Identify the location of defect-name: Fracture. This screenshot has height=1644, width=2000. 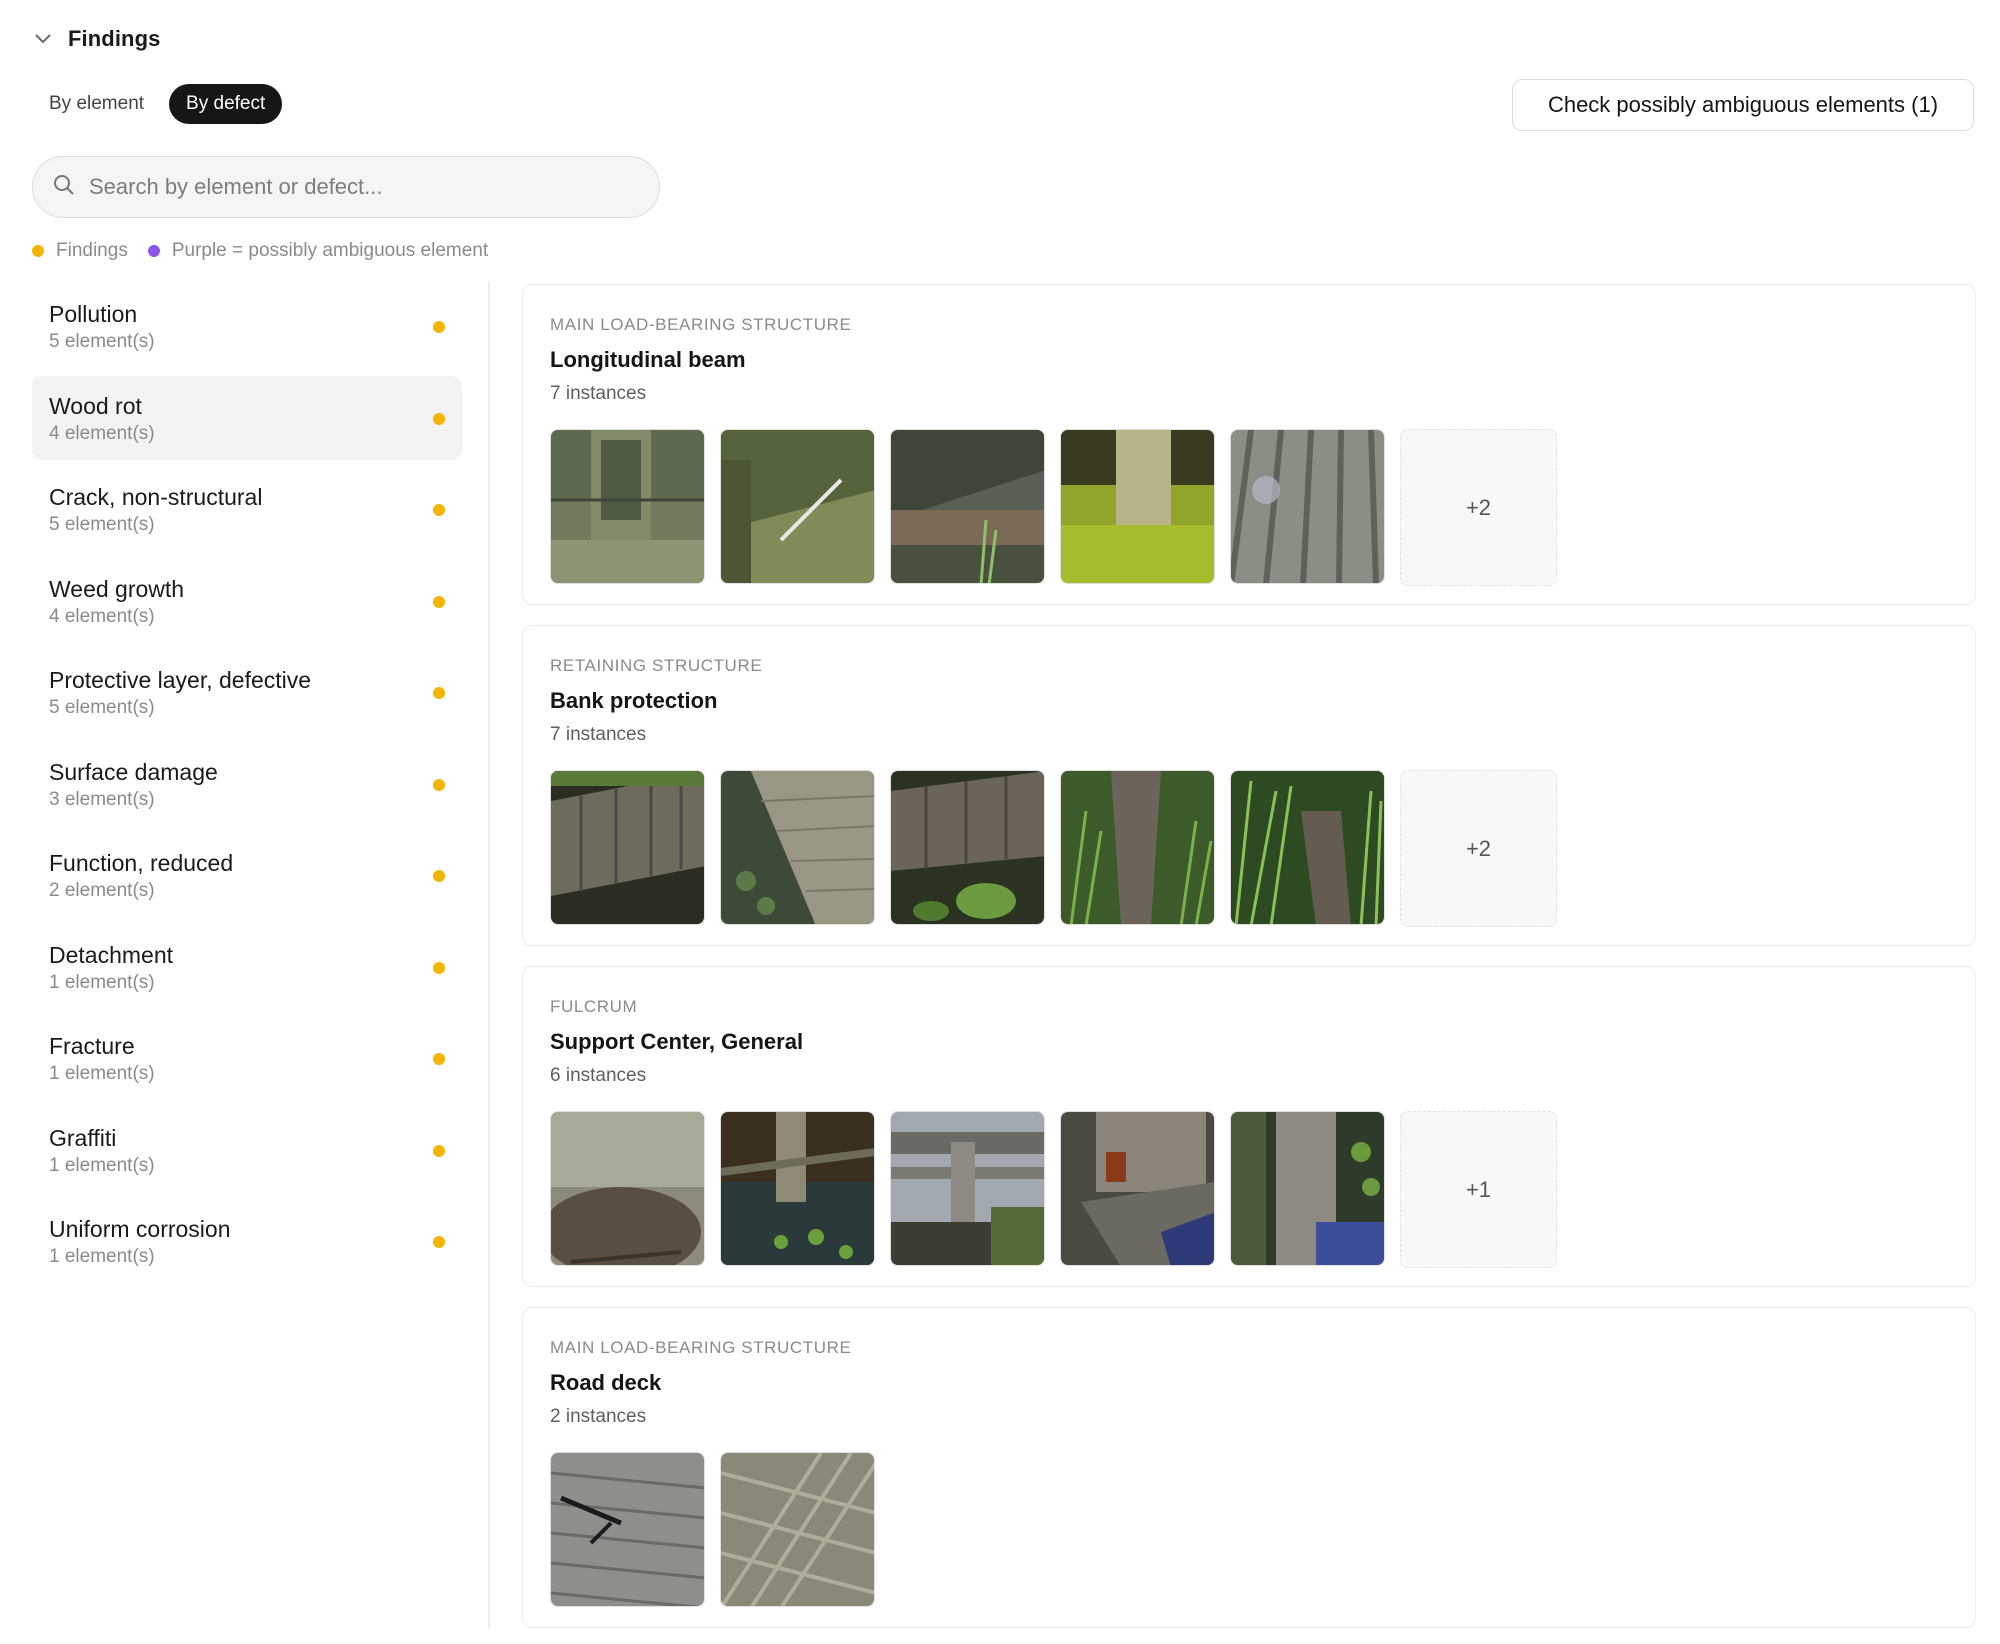
(92, 1046).